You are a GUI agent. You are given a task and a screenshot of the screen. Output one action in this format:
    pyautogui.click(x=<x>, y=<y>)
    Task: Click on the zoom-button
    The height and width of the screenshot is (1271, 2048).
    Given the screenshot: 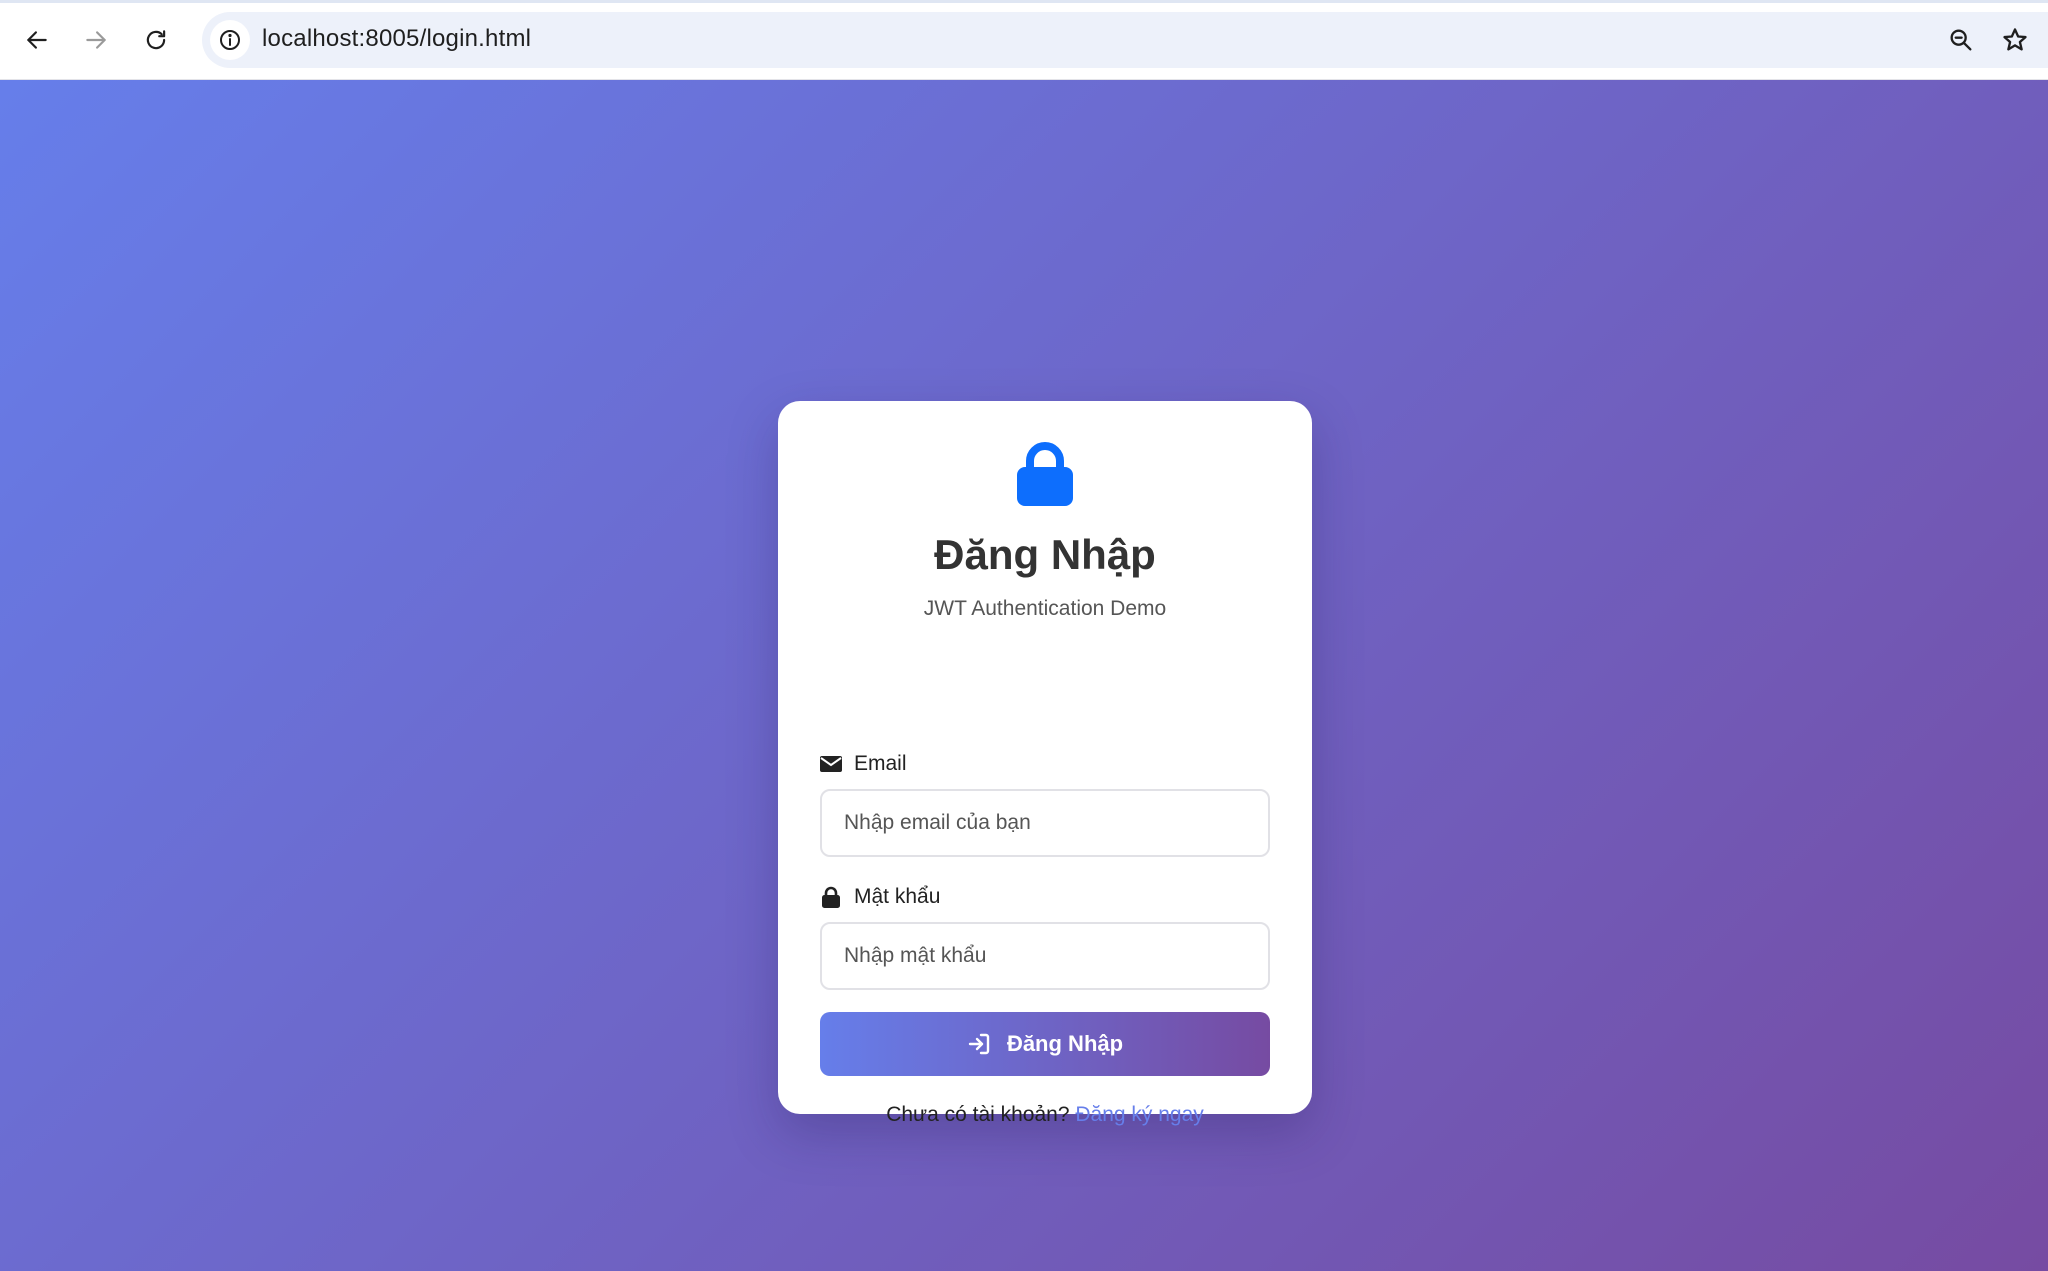 What is the action you would take?
    pyautogui.click(x=1961, y=40)
    